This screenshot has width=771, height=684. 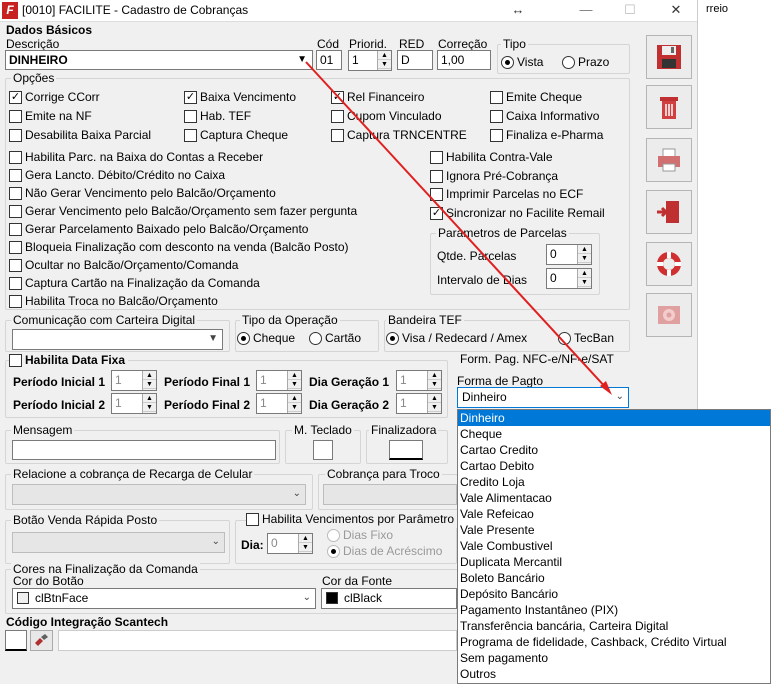 What do you see at coordinates (614, 514) in the screenshot?
I see `dropdown-option: Vale Refeicao` at bounding box center [614, 514].